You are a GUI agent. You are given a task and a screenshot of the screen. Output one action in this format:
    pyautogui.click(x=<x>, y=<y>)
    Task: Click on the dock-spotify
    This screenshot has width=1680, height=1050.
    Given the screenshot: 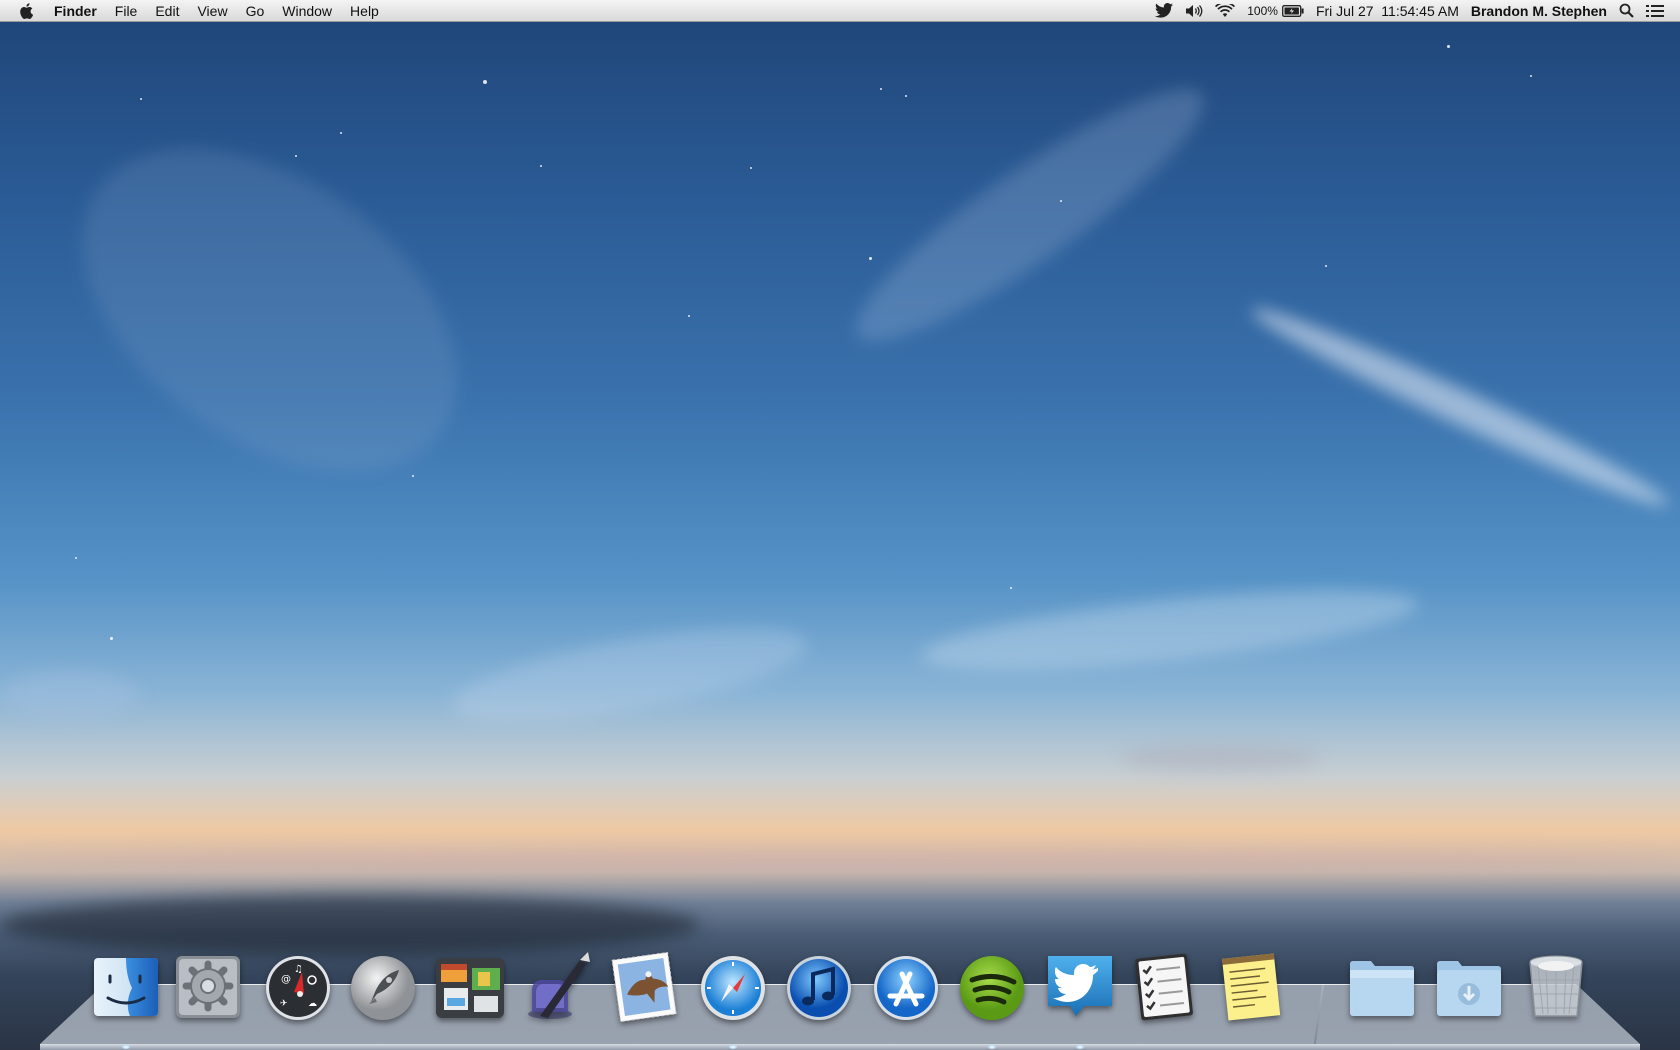 What is the action you would take?
    pyautogui.click(x=992, y=986)
    